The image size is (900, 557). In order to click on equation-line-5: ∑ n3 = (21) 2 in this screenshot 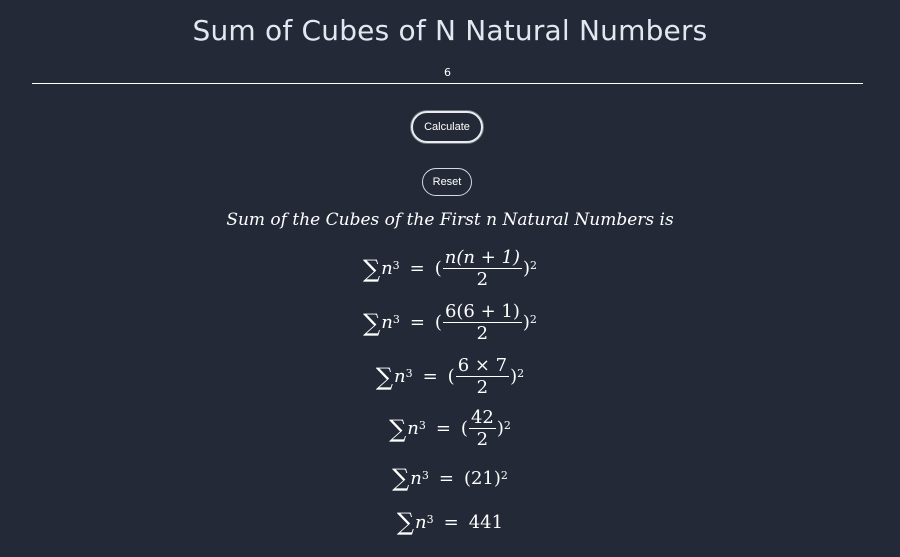, I will do `click(450, 478)`.